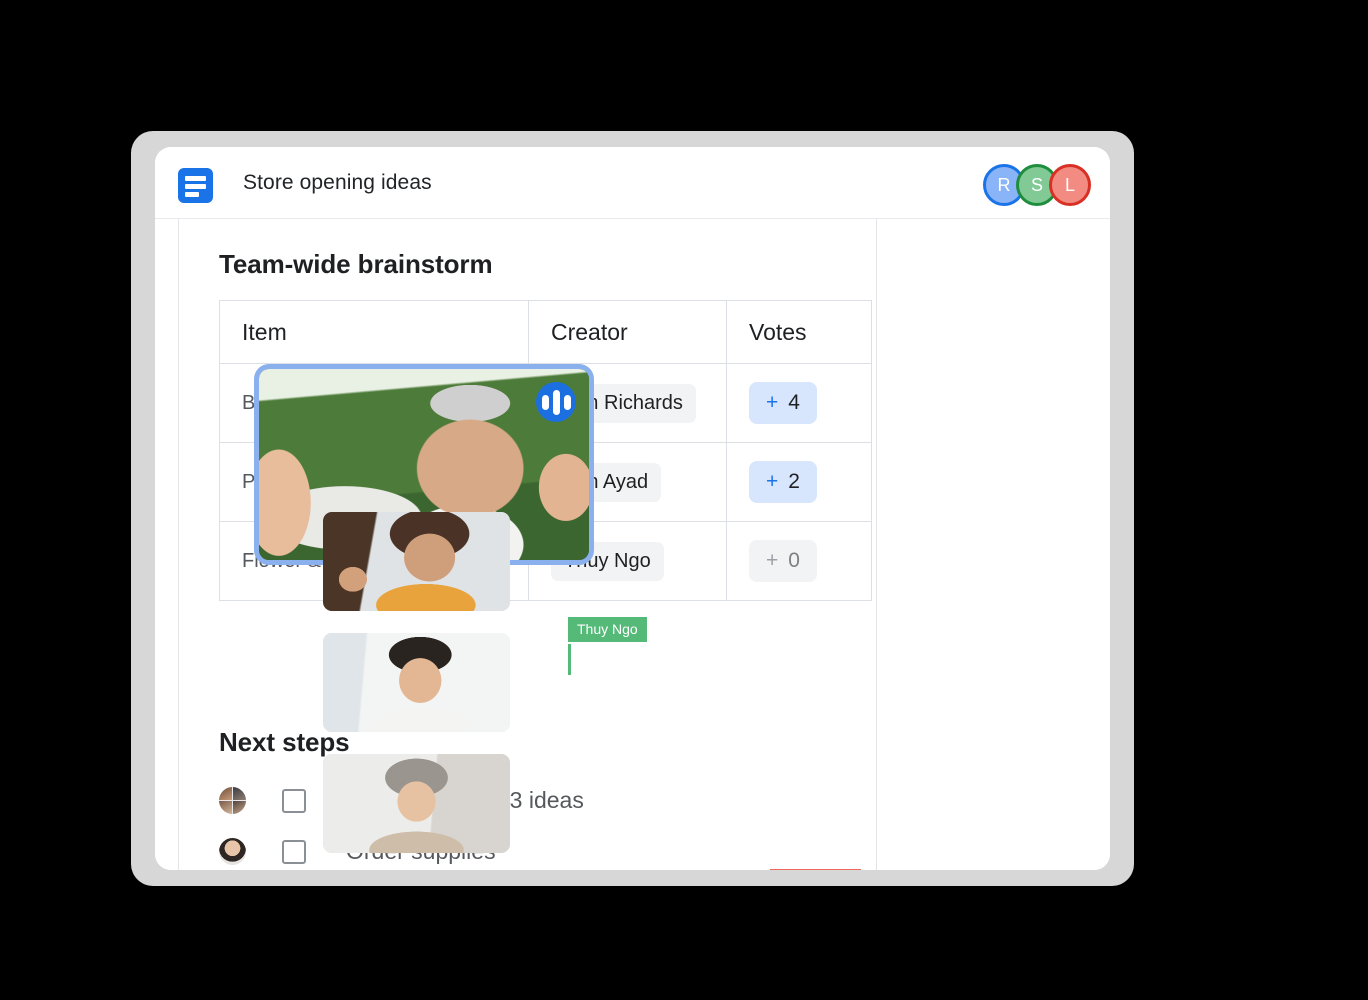  Describe the element at coordinates (794, 481) in the screenshot. I see `vote-count: 2` at that location.